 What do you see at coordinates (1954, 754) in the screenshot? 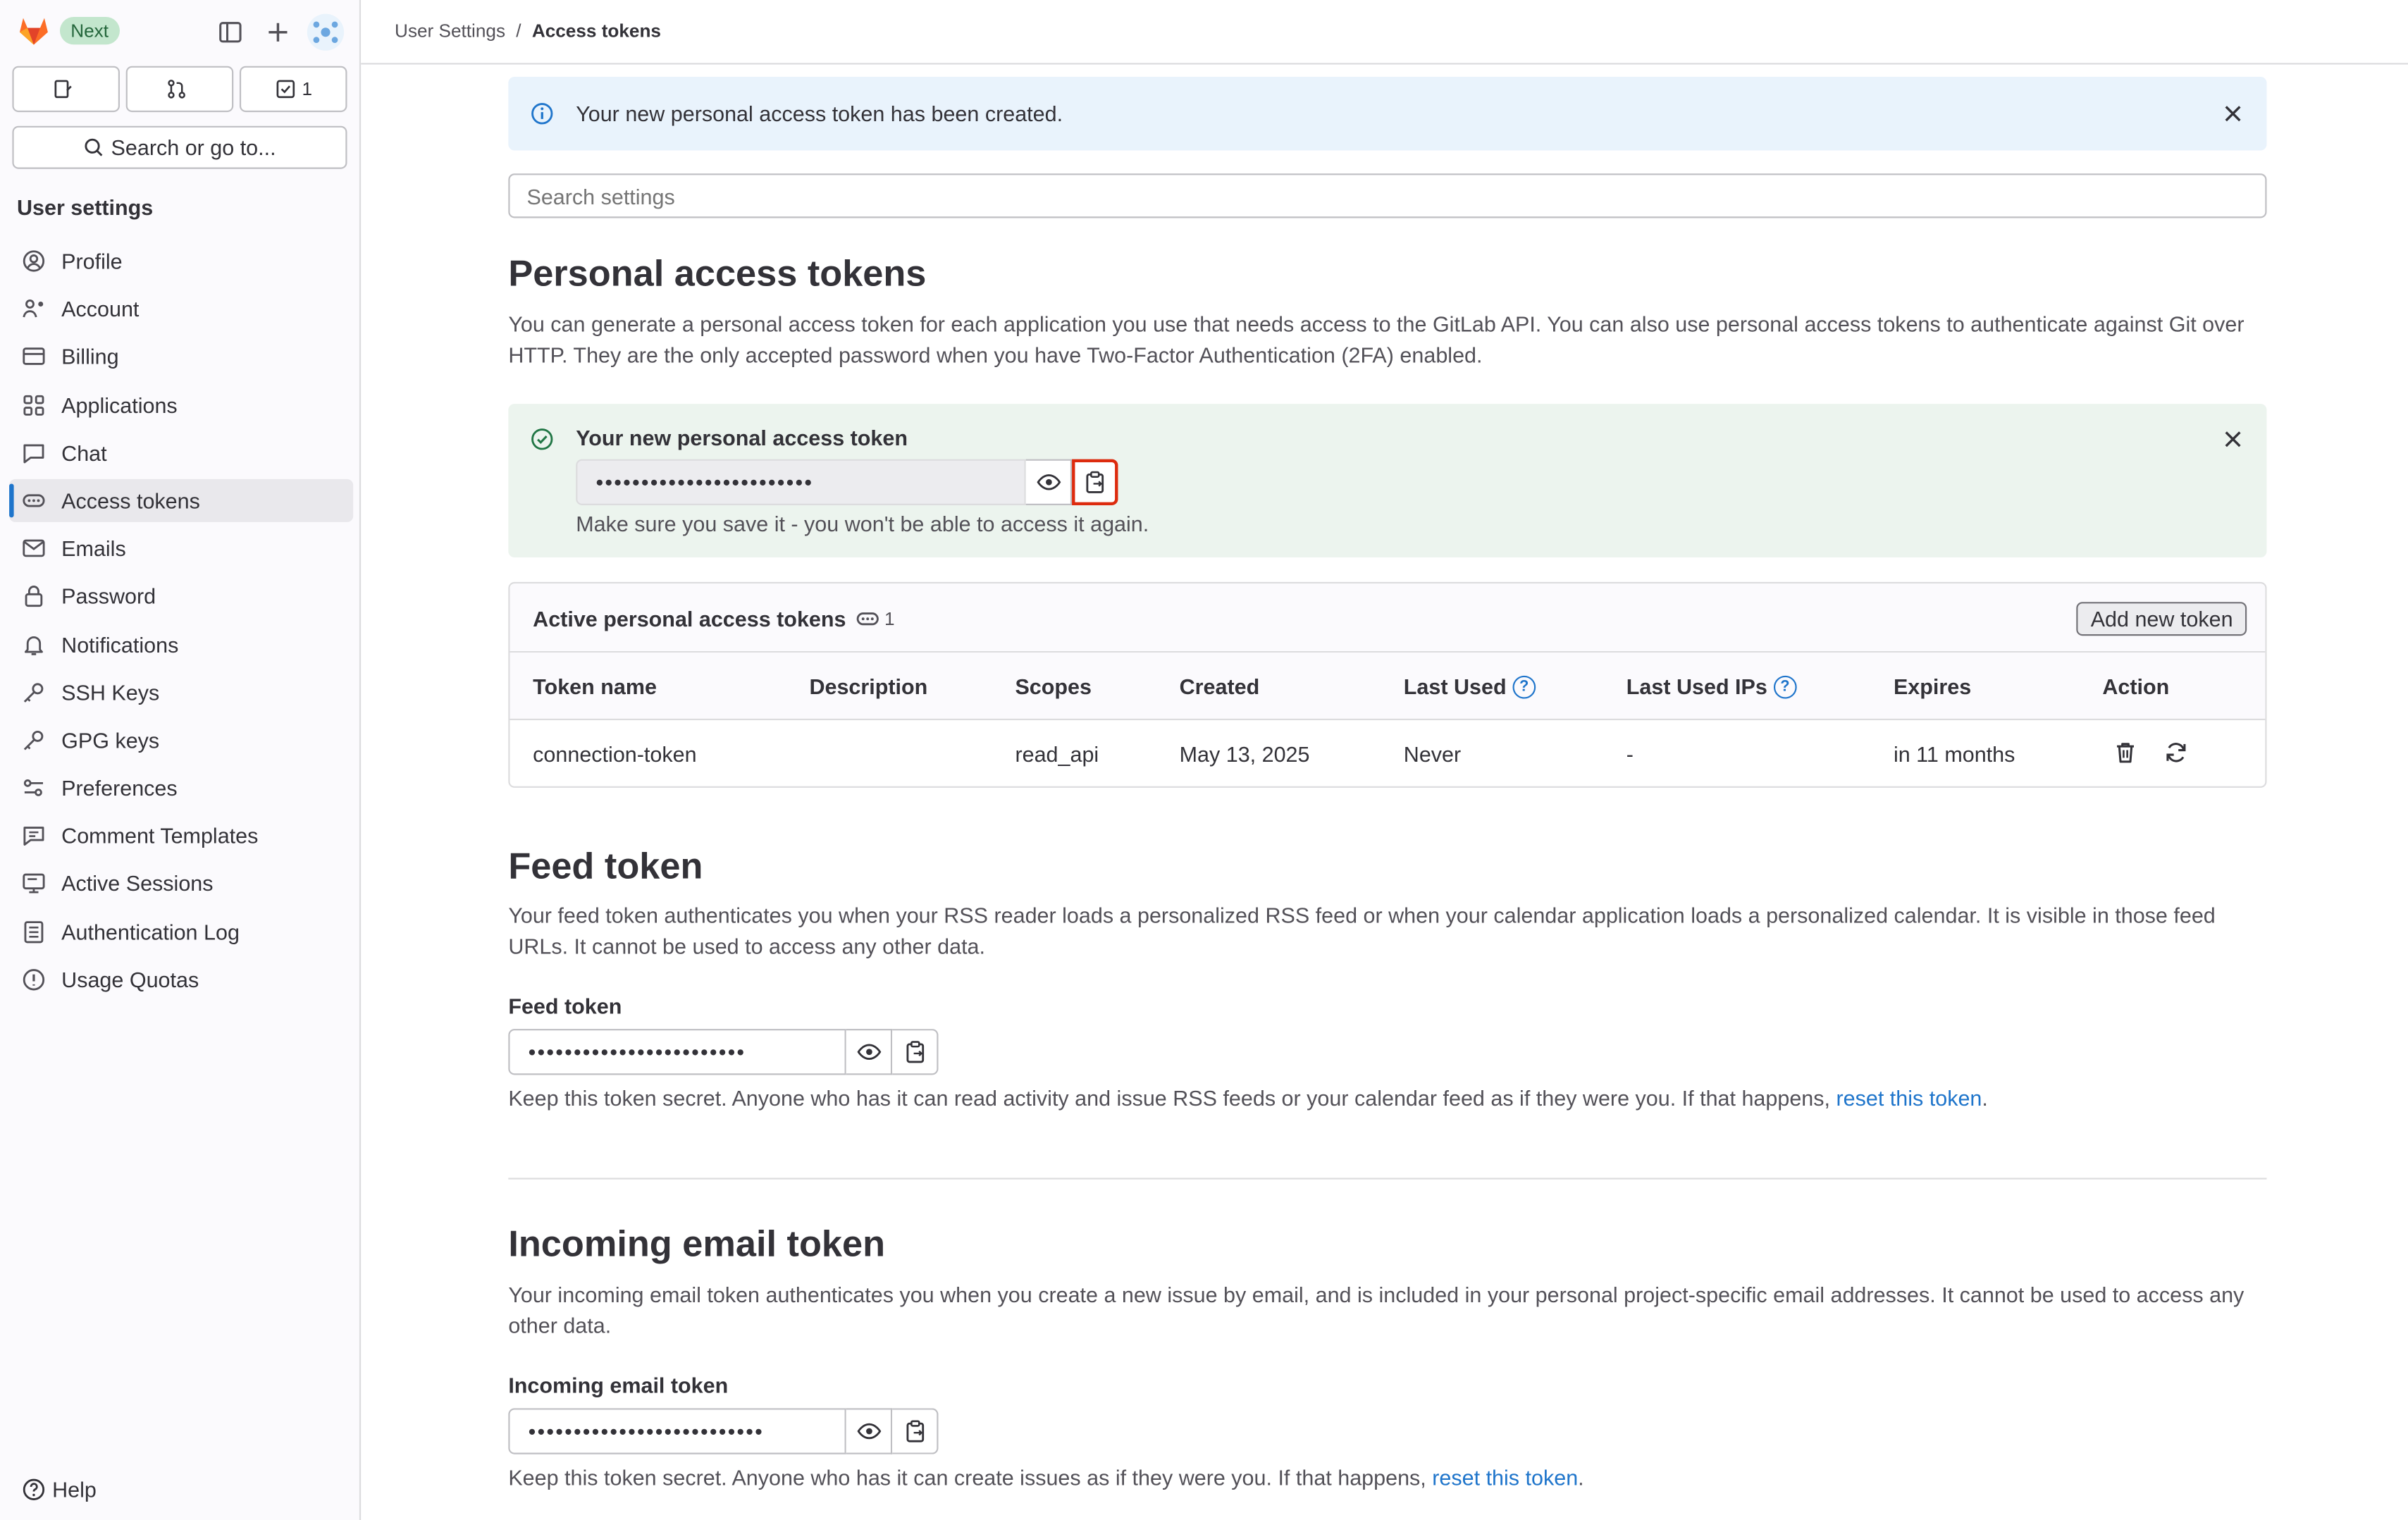
I see `token-expires-cell: in 11 months` at bounding box center [1954, 754].